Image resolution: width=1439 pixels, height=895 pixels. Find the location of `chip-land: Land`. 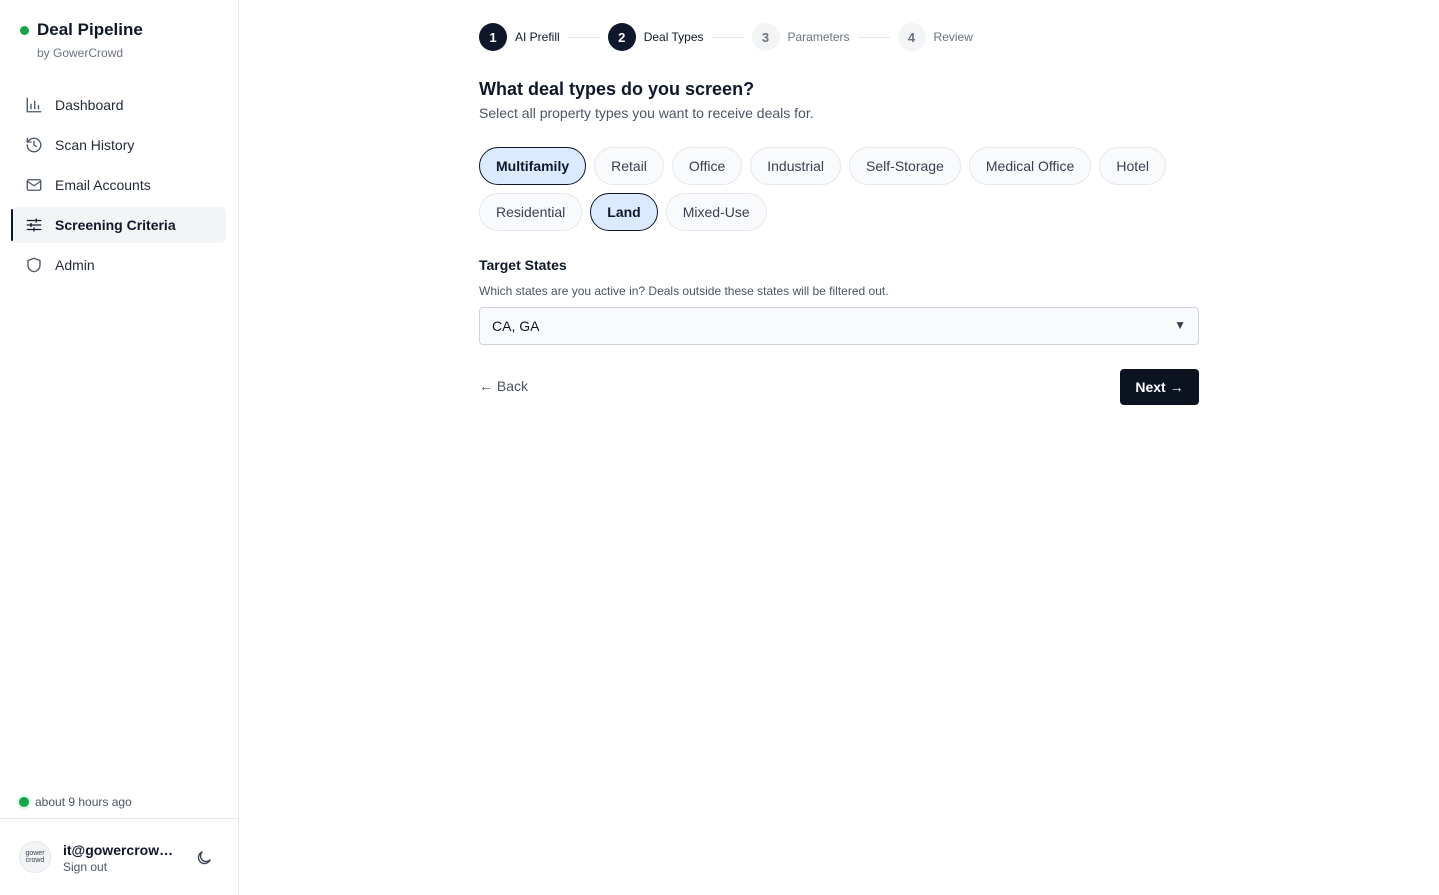

chip-land: Land is located at coordinates (624, 212).